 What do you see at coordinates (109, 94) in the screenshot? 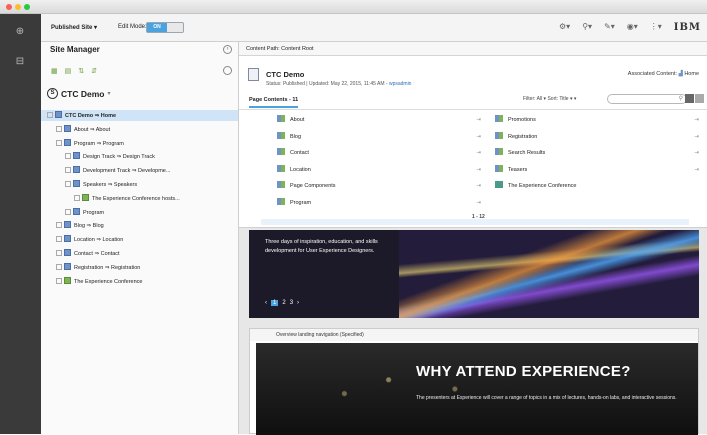
I see `chevron-down-icon: ▾` at bounding box center [109, 94].